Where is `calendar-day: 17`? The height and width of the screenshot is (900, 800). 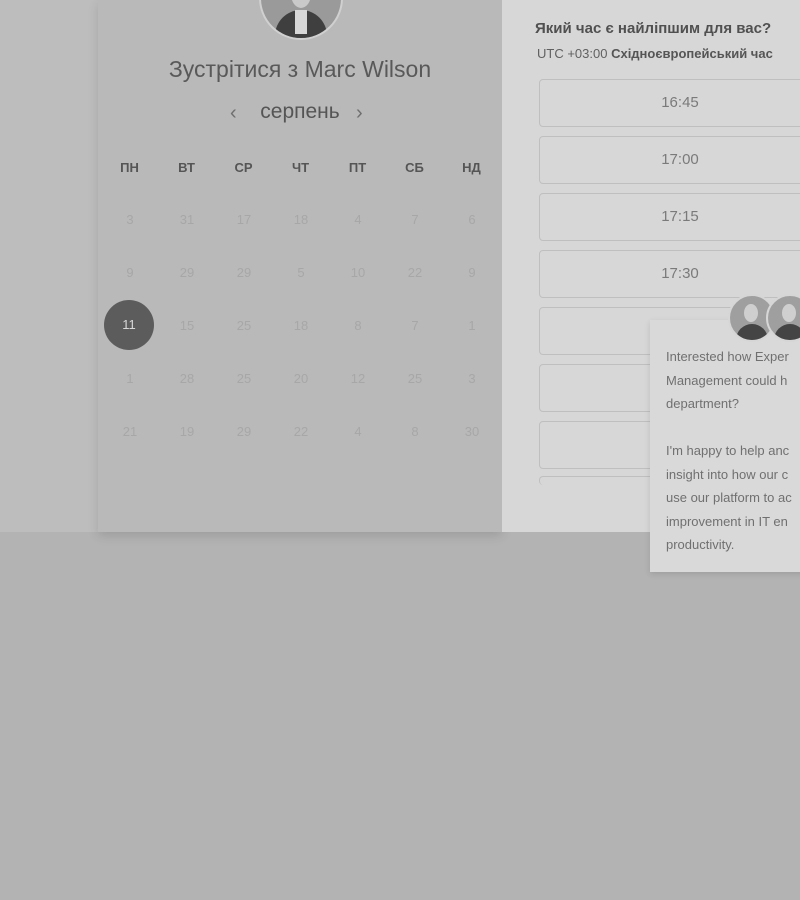
calendar-day: 17 is located at coordinates (244, 219).